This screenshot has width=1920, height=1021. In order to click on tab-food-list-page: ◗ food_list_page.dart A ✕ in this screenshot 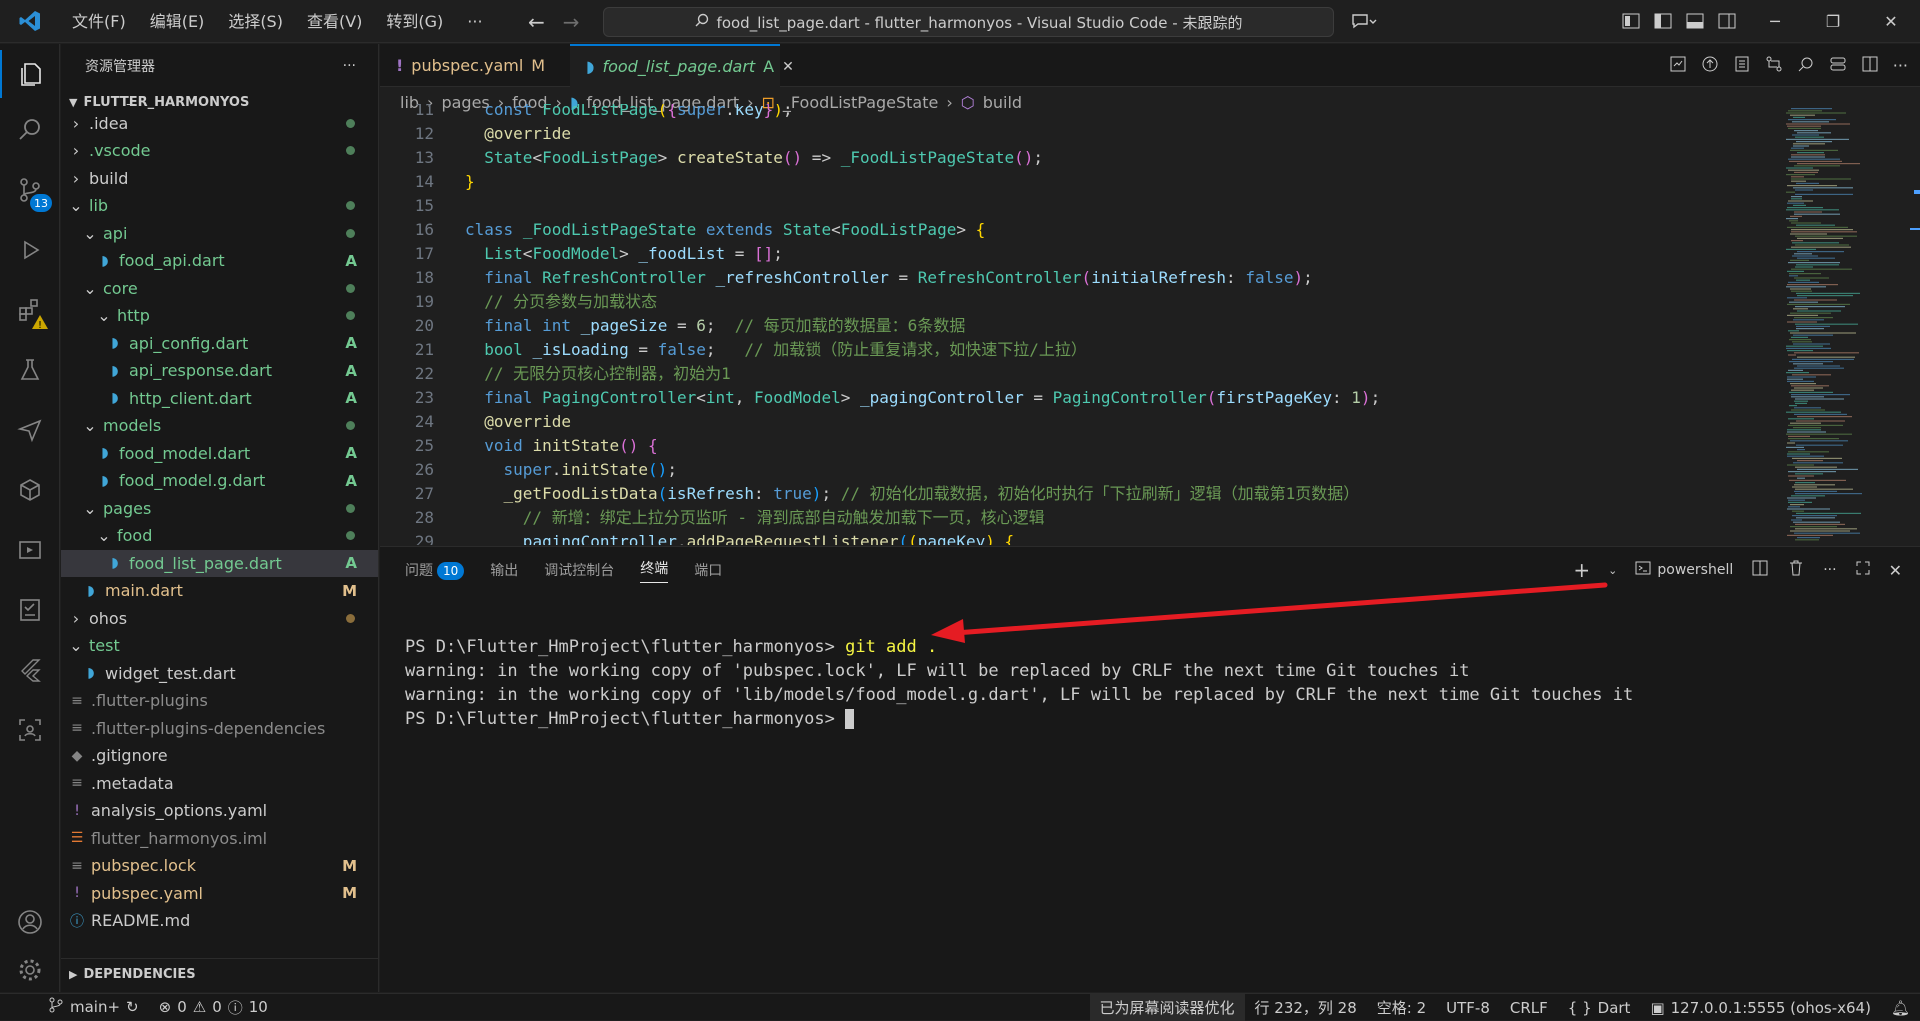, I will do `click(675, 65)`.